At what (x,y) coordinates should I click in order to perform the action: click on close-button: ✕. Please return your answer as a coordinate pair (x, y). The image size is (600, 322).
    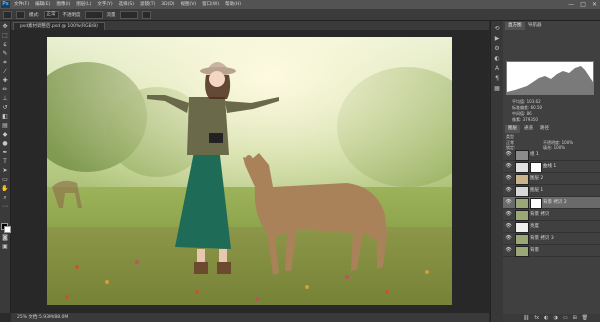
    Looking at the image, I should click on (594, 4).